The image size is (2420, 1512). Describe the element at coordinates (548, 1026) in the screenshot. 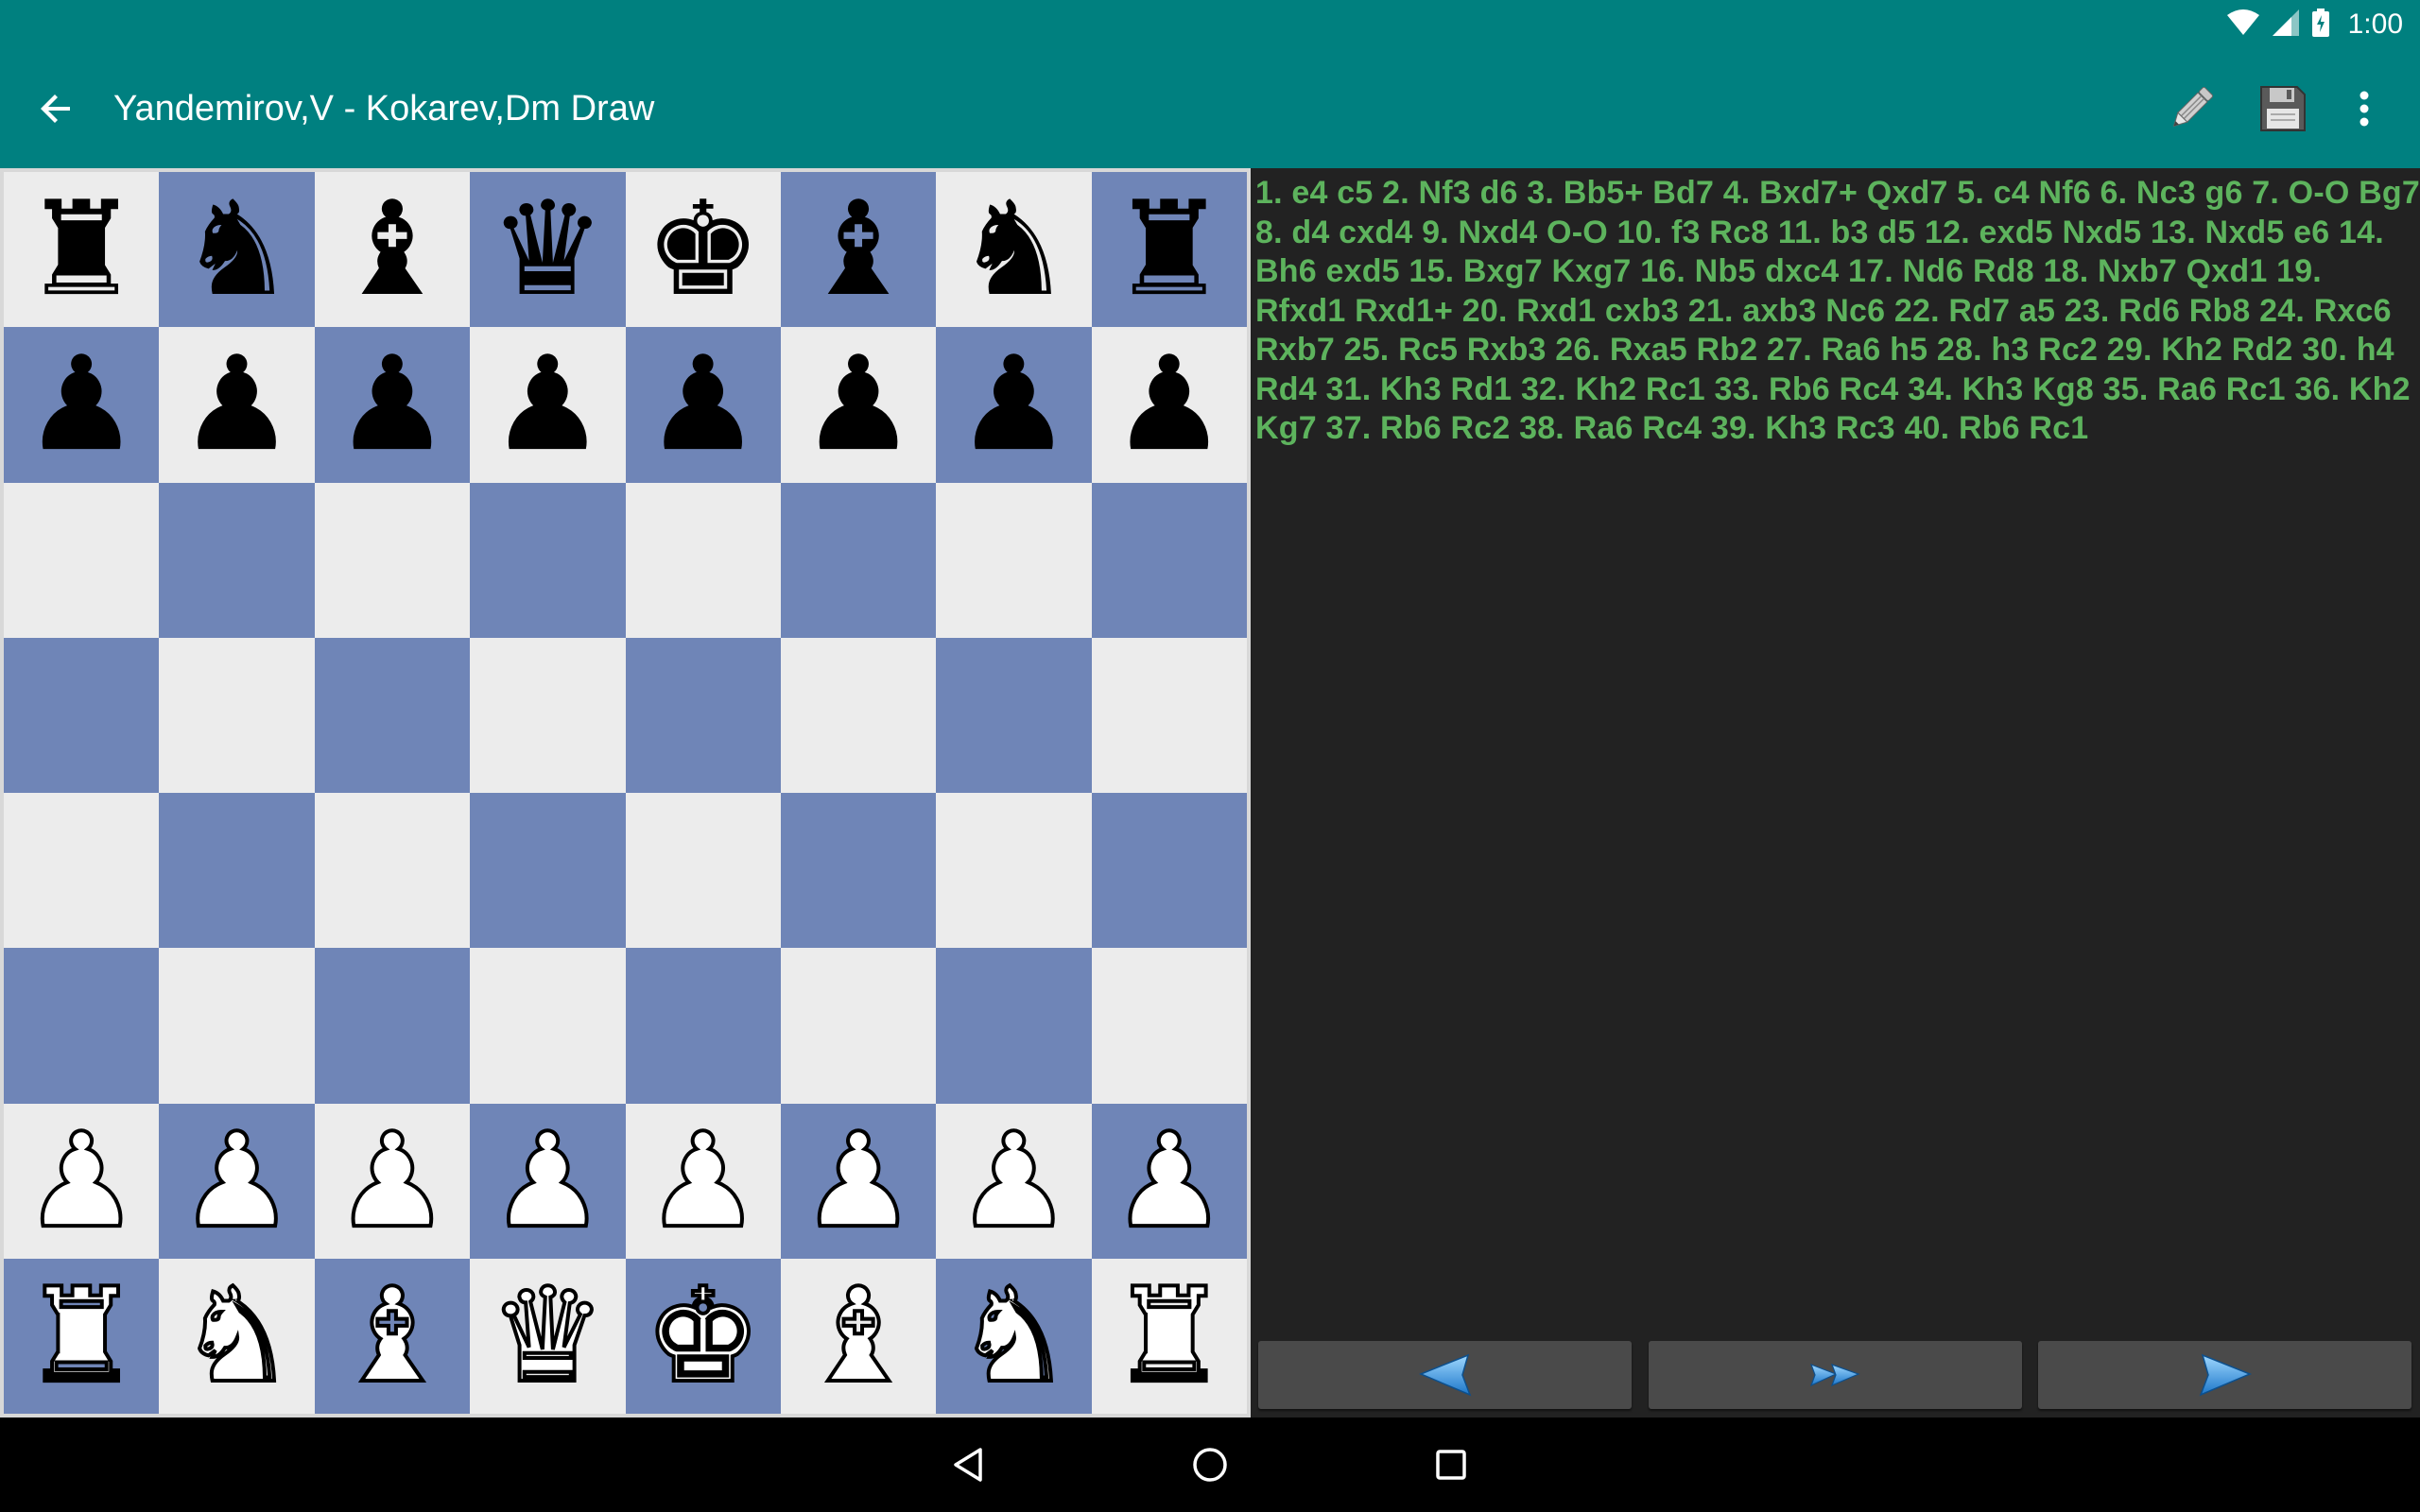

I see `square-d3` at that location.